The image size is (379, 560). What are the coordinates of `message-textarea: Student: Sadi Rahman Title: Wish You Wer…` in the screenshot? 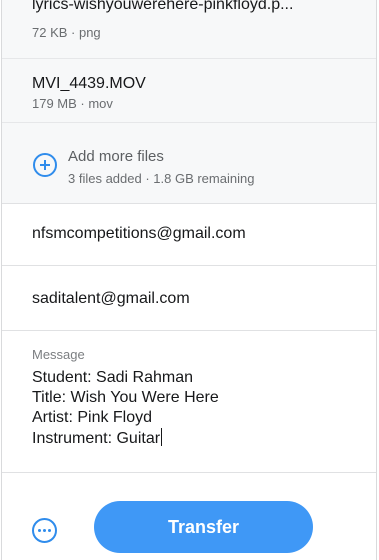 It's located at (197, 408).